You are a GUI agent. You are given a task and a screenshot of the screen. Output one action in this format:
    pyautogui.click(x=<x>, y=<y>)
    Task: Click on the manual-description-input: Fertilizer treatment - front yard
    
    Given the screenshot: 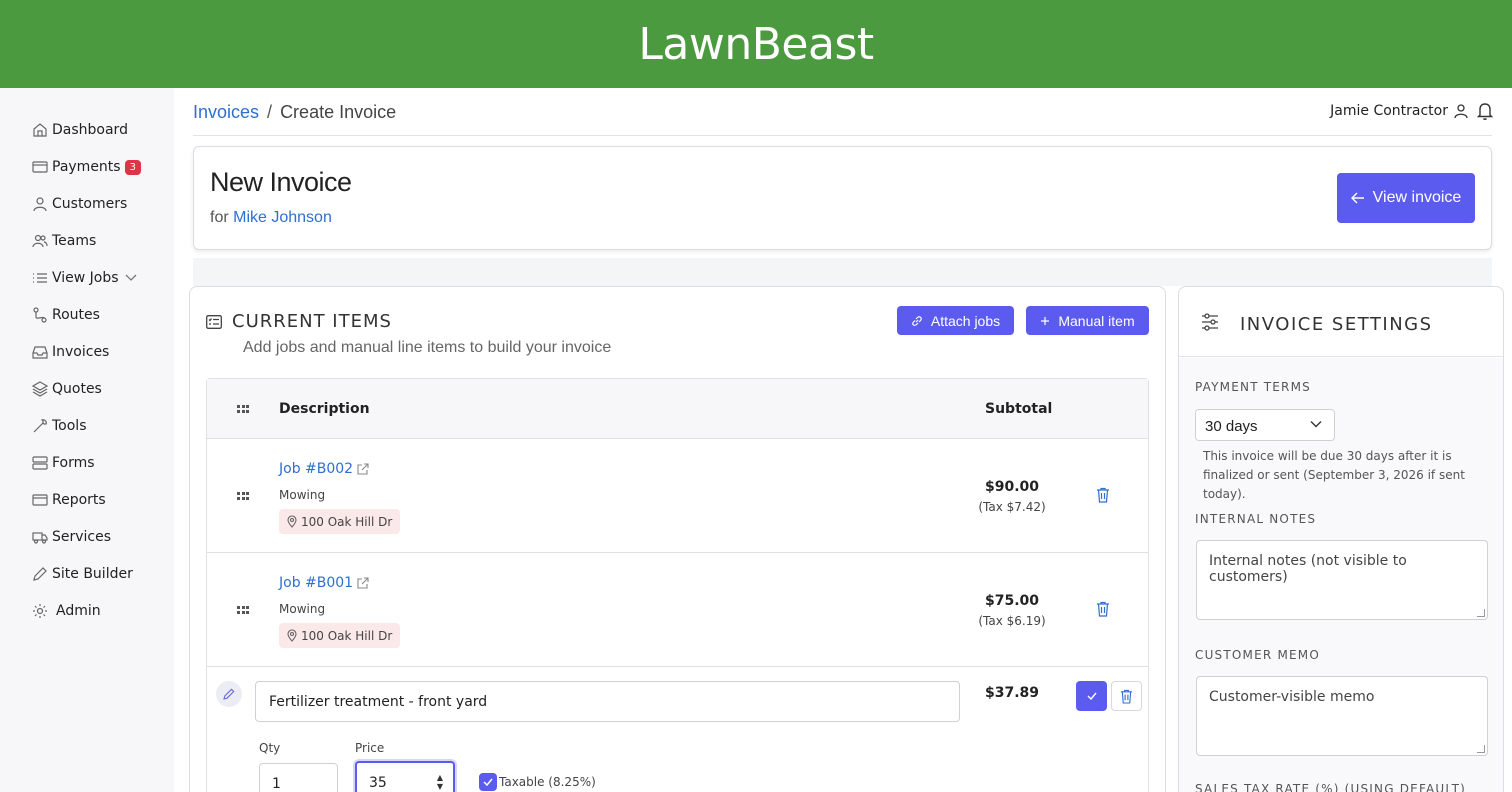 What is the action you would take?
    pyautogui.click(x=607, y=701)
    